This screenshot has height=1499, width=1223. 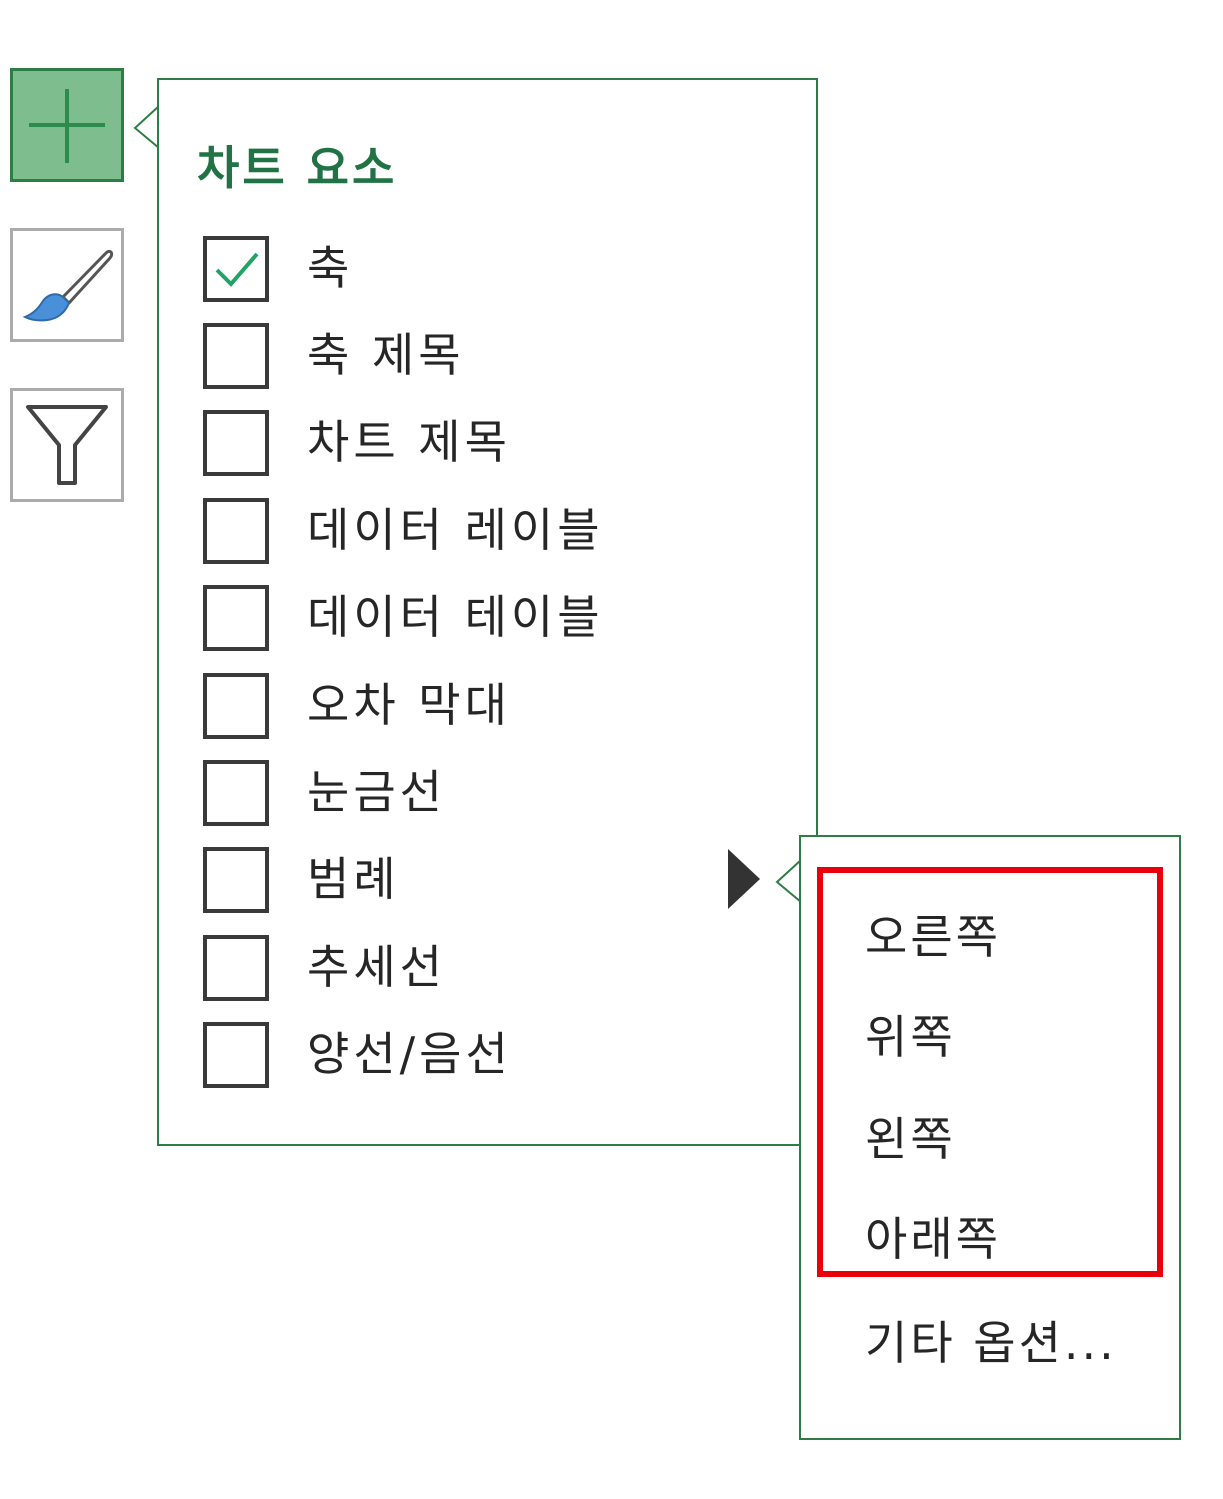 I want to click on item-label: 눈금선, so click(x=376, y=792).